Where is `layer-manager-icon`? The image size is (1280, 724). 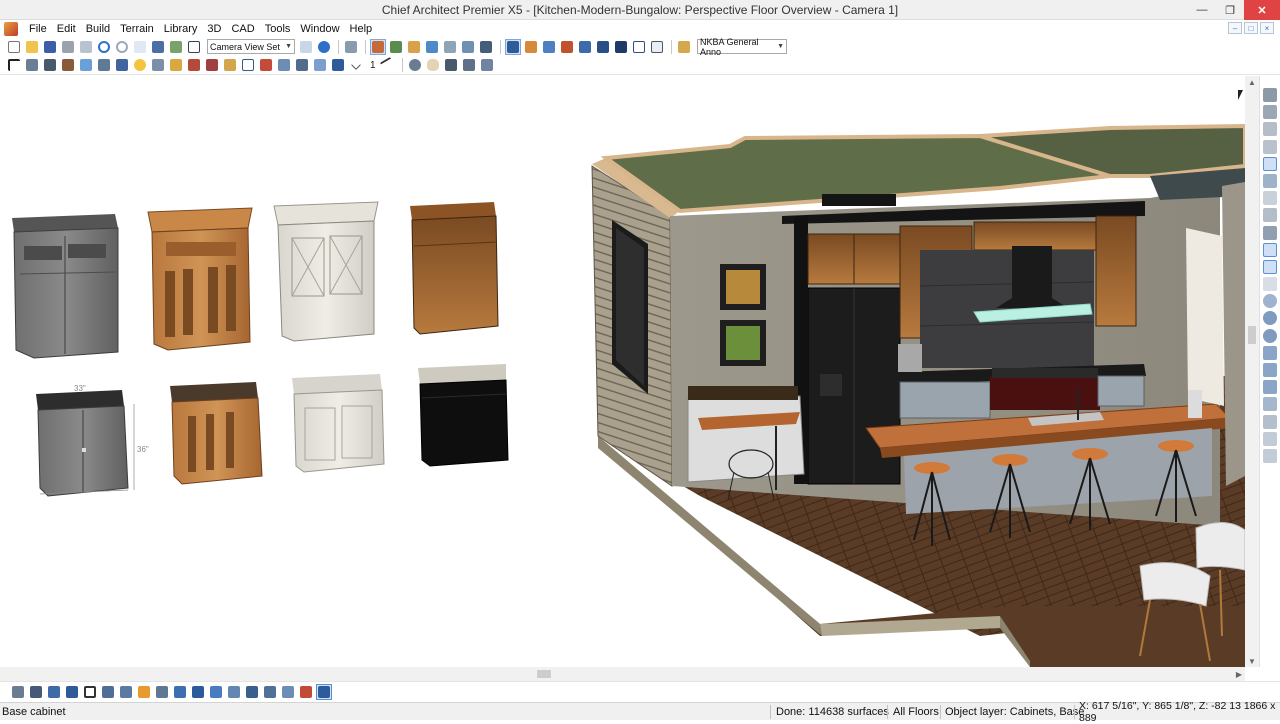
layer-manager-icon is located at coordinates (1270, 180).